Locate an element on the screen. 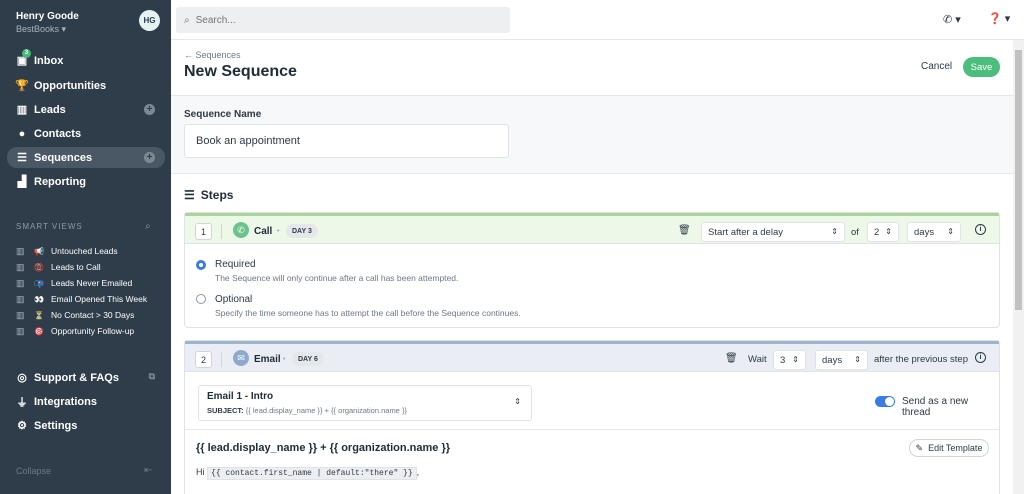  new-thread-toggle is located at coordinates (885, 401).